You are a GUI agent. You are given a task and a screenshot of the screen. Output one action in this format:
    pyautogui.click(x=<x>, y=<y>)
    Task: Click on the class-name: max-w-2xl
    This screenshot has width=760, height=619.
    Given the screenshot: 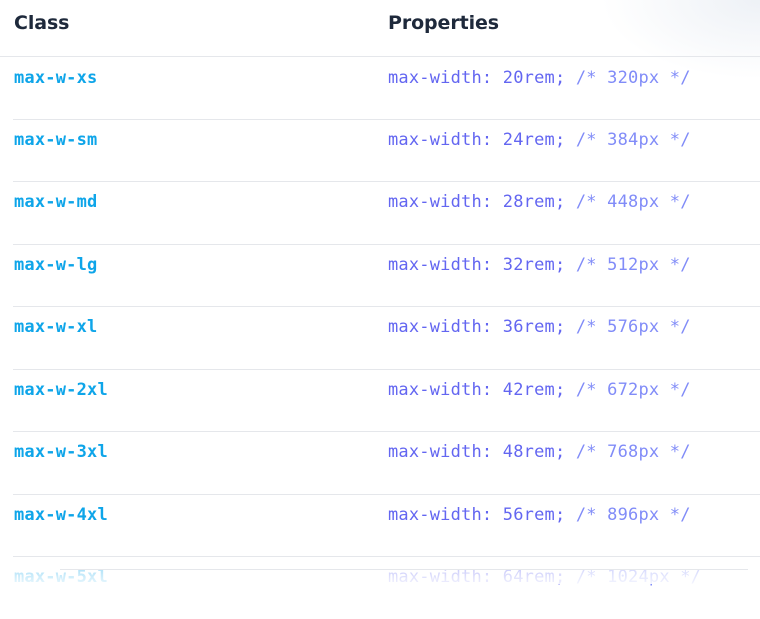 What is the action you would take?
    pyautogui.click(x=61, y=389)
    